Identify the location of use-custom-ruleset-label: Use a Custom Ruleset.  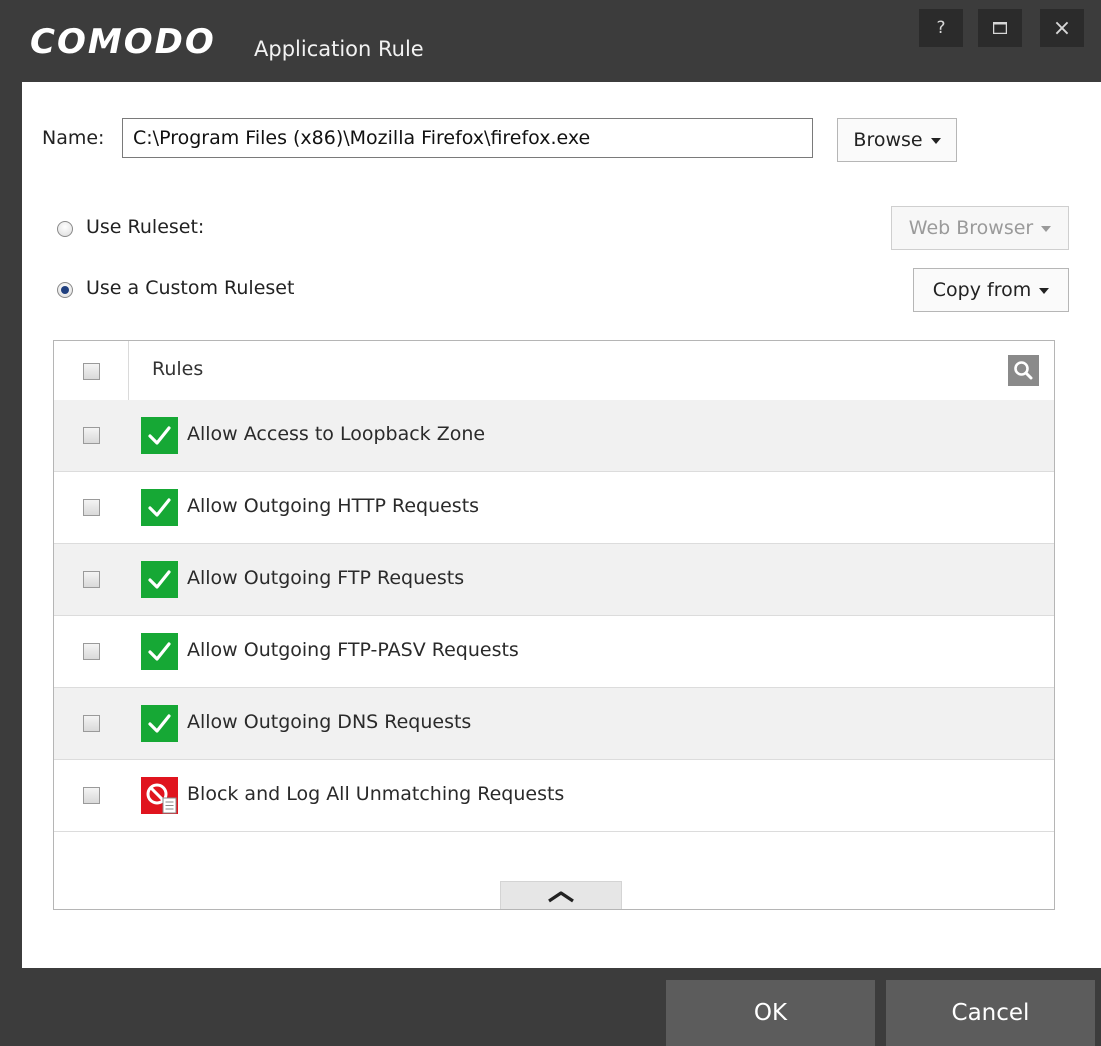
(190, 288).